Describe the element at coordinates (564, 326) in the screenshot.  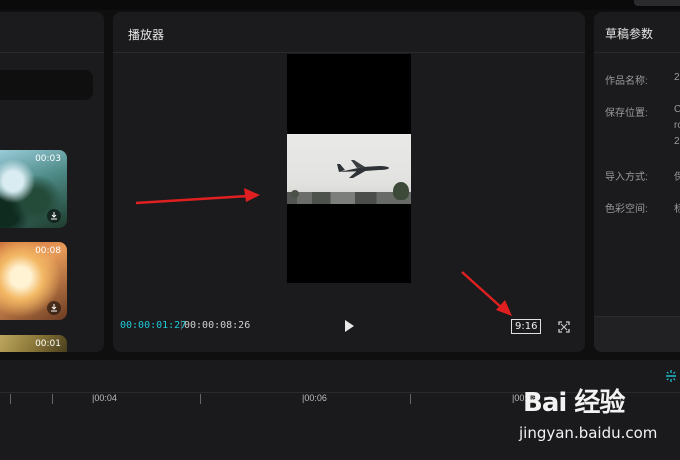
I see `fullscreen-icon` at that location.